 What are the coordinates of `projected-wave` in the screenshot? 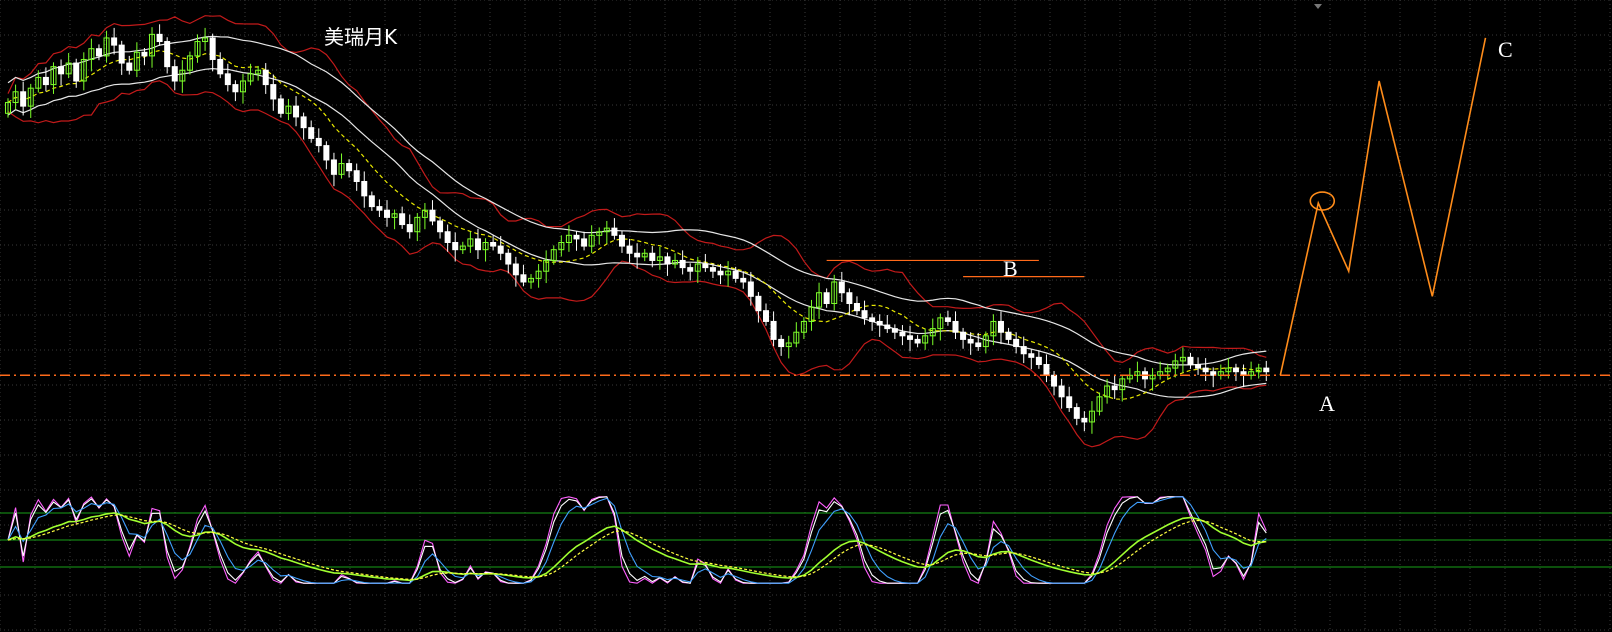 It's located at (1383, 206).